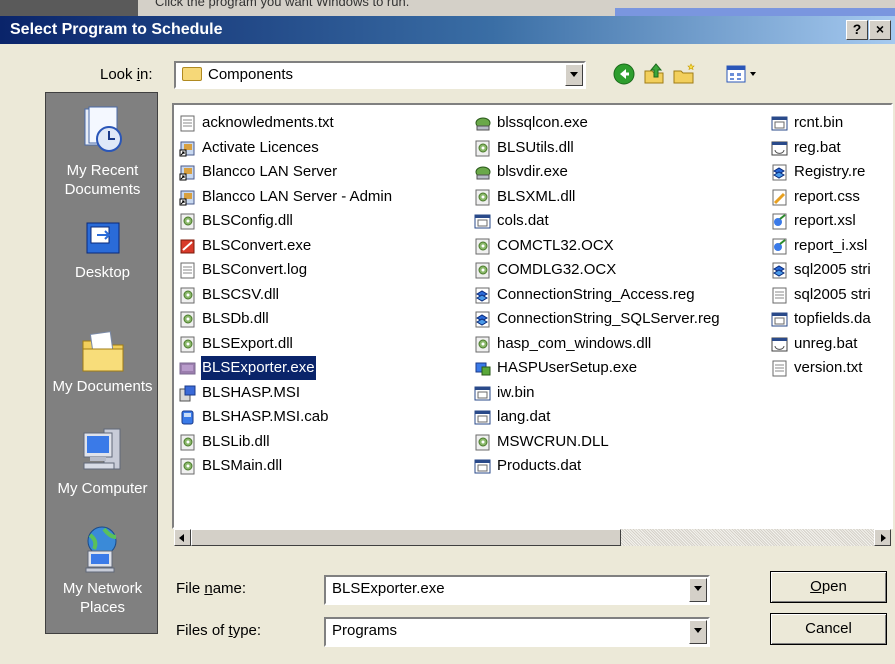 The image size is (895, 664). Describe the element at coordinates (102, 598) in the screenshot. I see `place-label: My Network Places` at that location.